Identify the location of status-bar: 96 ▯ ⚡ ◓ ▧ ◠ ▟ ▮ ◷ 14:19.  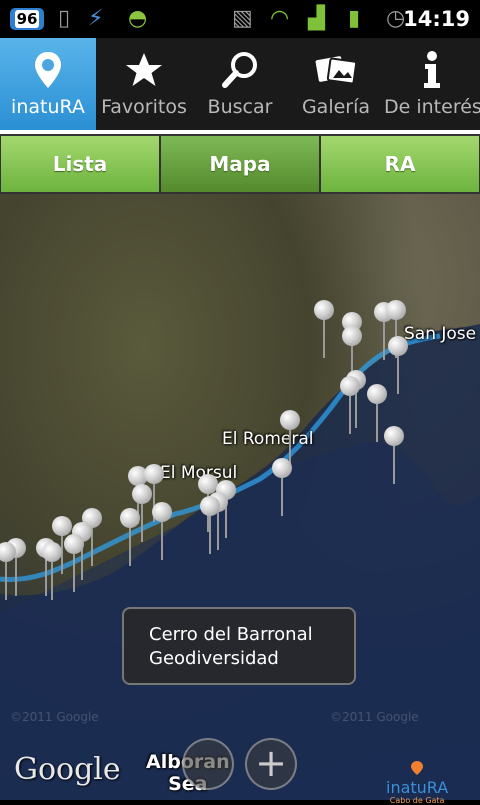
(240, 19).